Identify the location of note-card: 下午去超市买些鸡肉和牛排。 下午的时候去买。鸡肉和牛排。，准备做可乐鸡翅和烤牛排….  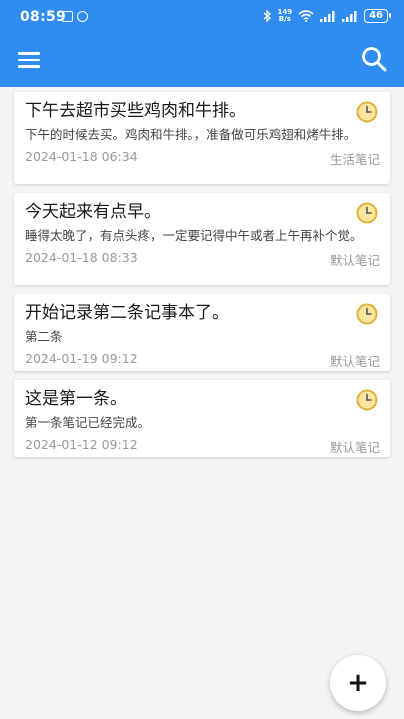
(202, 138).